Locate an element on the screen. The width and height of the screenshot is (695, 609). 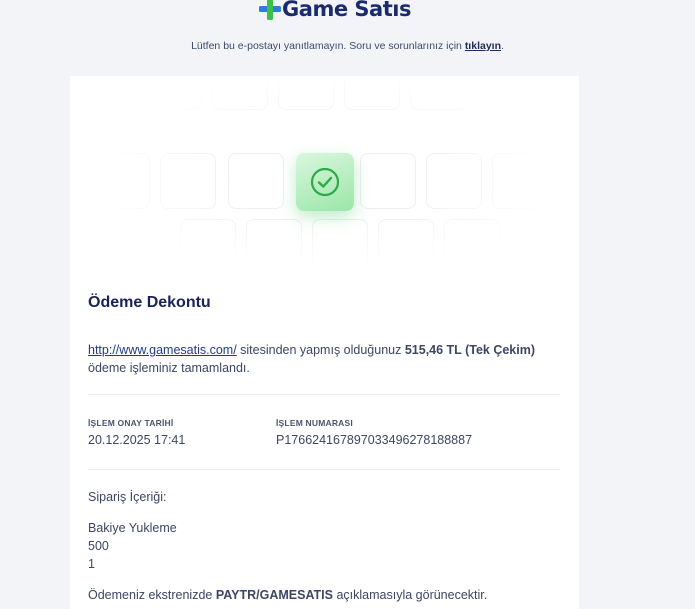
logo-inner: Game Satıs is located at coordinates (335, 10).